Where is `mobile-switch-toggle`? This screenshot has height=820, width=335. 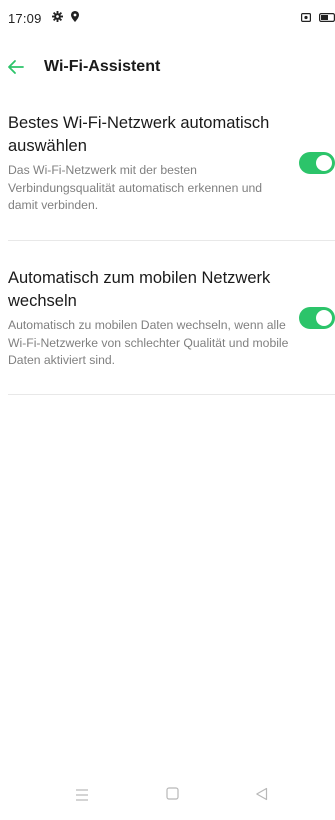 mobile-switch-toggle is located at coordinates (317, 318).